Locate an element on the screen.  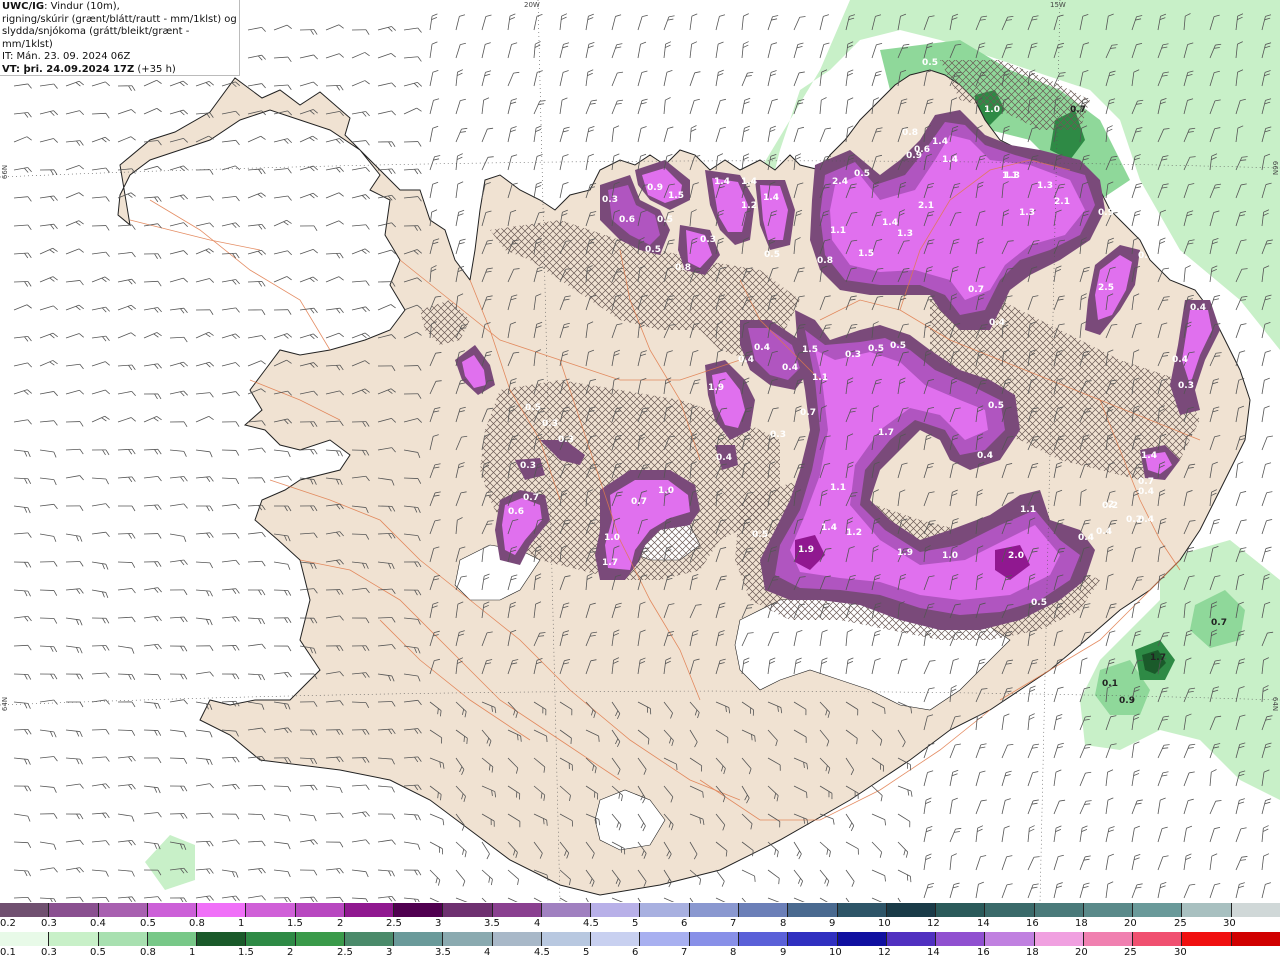
rain-ticks-tick: 14 is located at coordinates (933, 952).